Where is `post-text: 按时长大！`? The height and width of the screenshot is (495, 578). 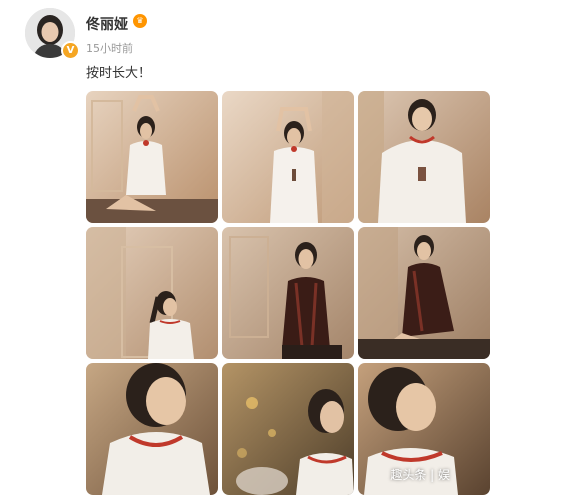
post-text: 按时长大！ is located at coordinates (119, 73).